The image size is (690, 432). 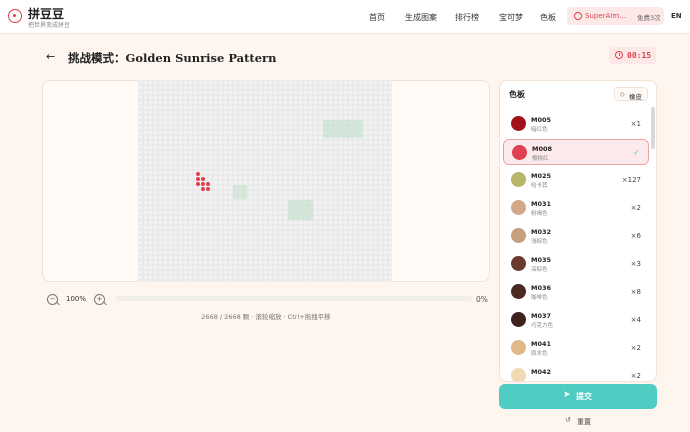 I want to click on color-name: 深棕色, so click(x=539, y=270).